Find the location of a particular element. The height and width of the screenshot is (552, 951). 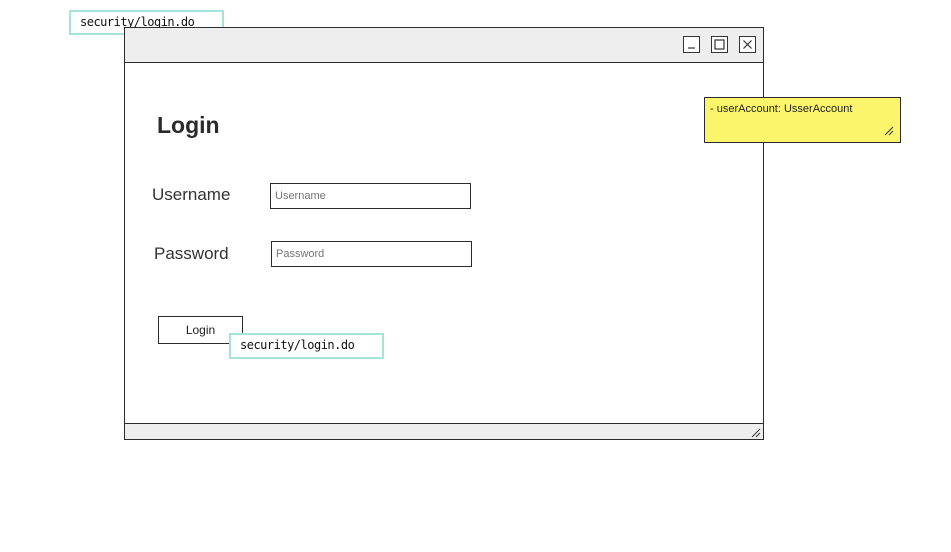

maximize-button is located at coordinates (719, 44).